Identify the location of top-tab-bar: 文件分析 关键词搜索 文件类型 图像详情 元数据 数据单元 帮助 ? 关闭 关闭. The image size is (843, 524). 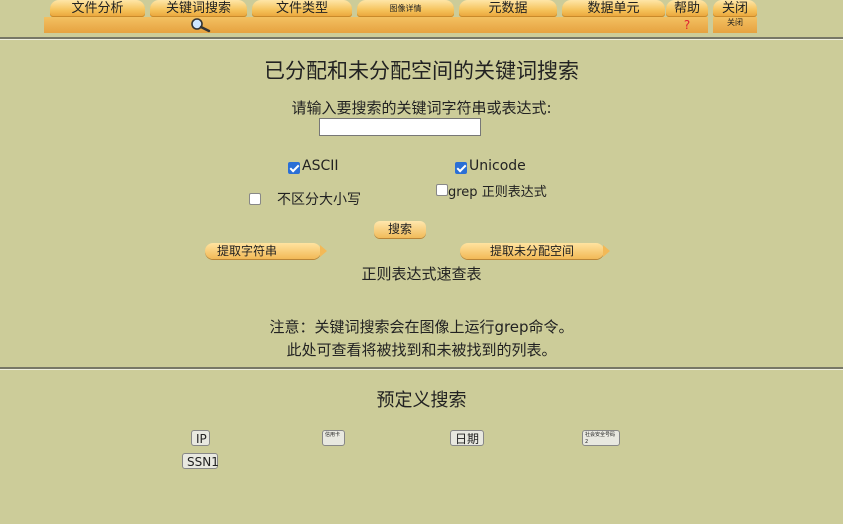
(421, 19).